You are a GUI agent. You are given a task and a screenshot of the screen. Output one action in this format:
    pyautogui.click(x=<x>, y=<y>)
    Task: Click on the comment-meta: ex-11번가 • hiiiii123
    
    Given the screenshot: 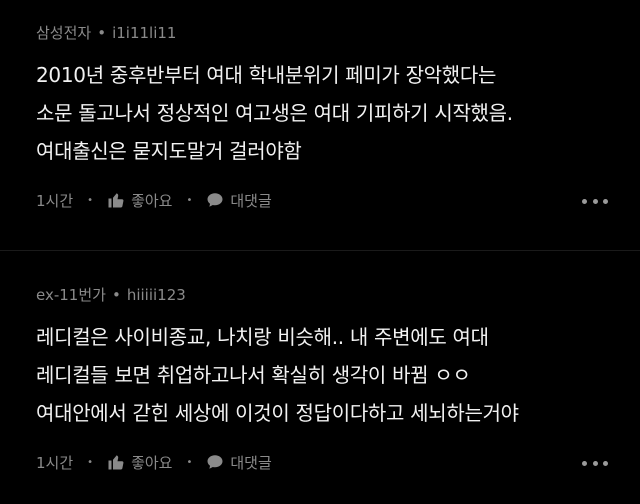 What is the action you would take?
    pyautogui.click(x=111, y=294)
    